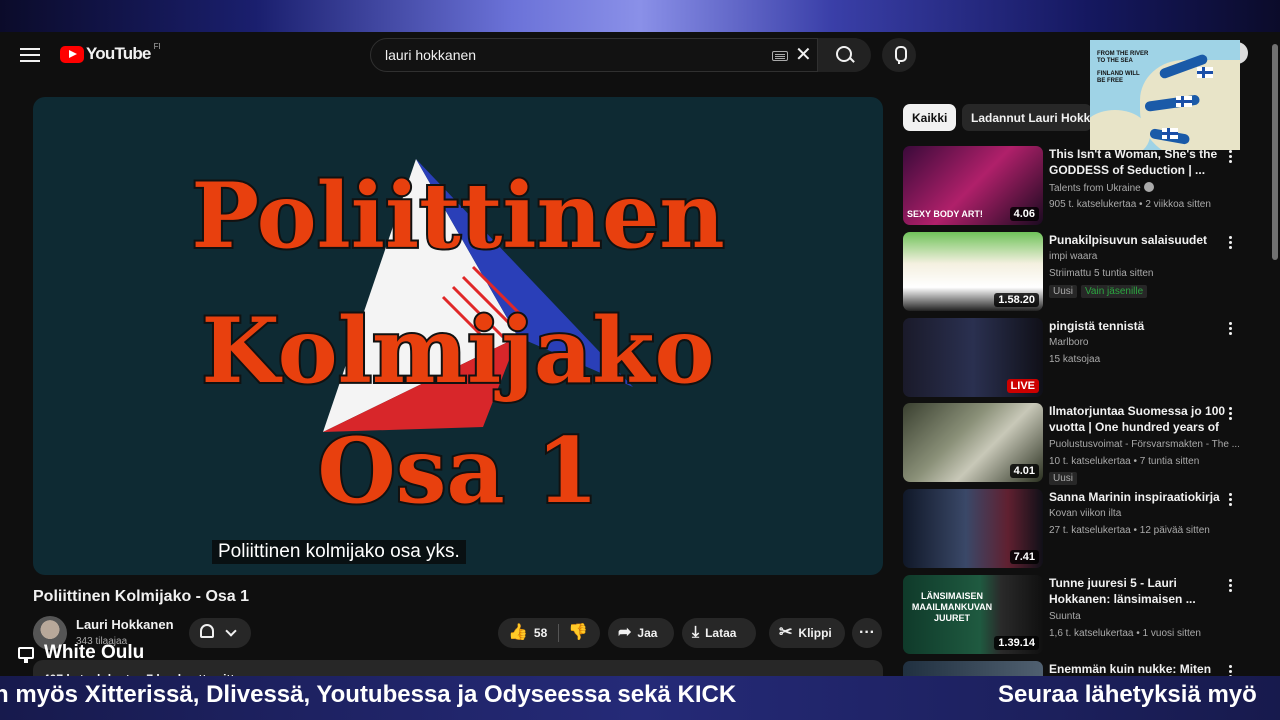  What do you see at coordinates (973, 185) in the screenshot?
I see `video-thumbnail: SEXY BODY ART! 4.06` at bounding box center [973, 185].